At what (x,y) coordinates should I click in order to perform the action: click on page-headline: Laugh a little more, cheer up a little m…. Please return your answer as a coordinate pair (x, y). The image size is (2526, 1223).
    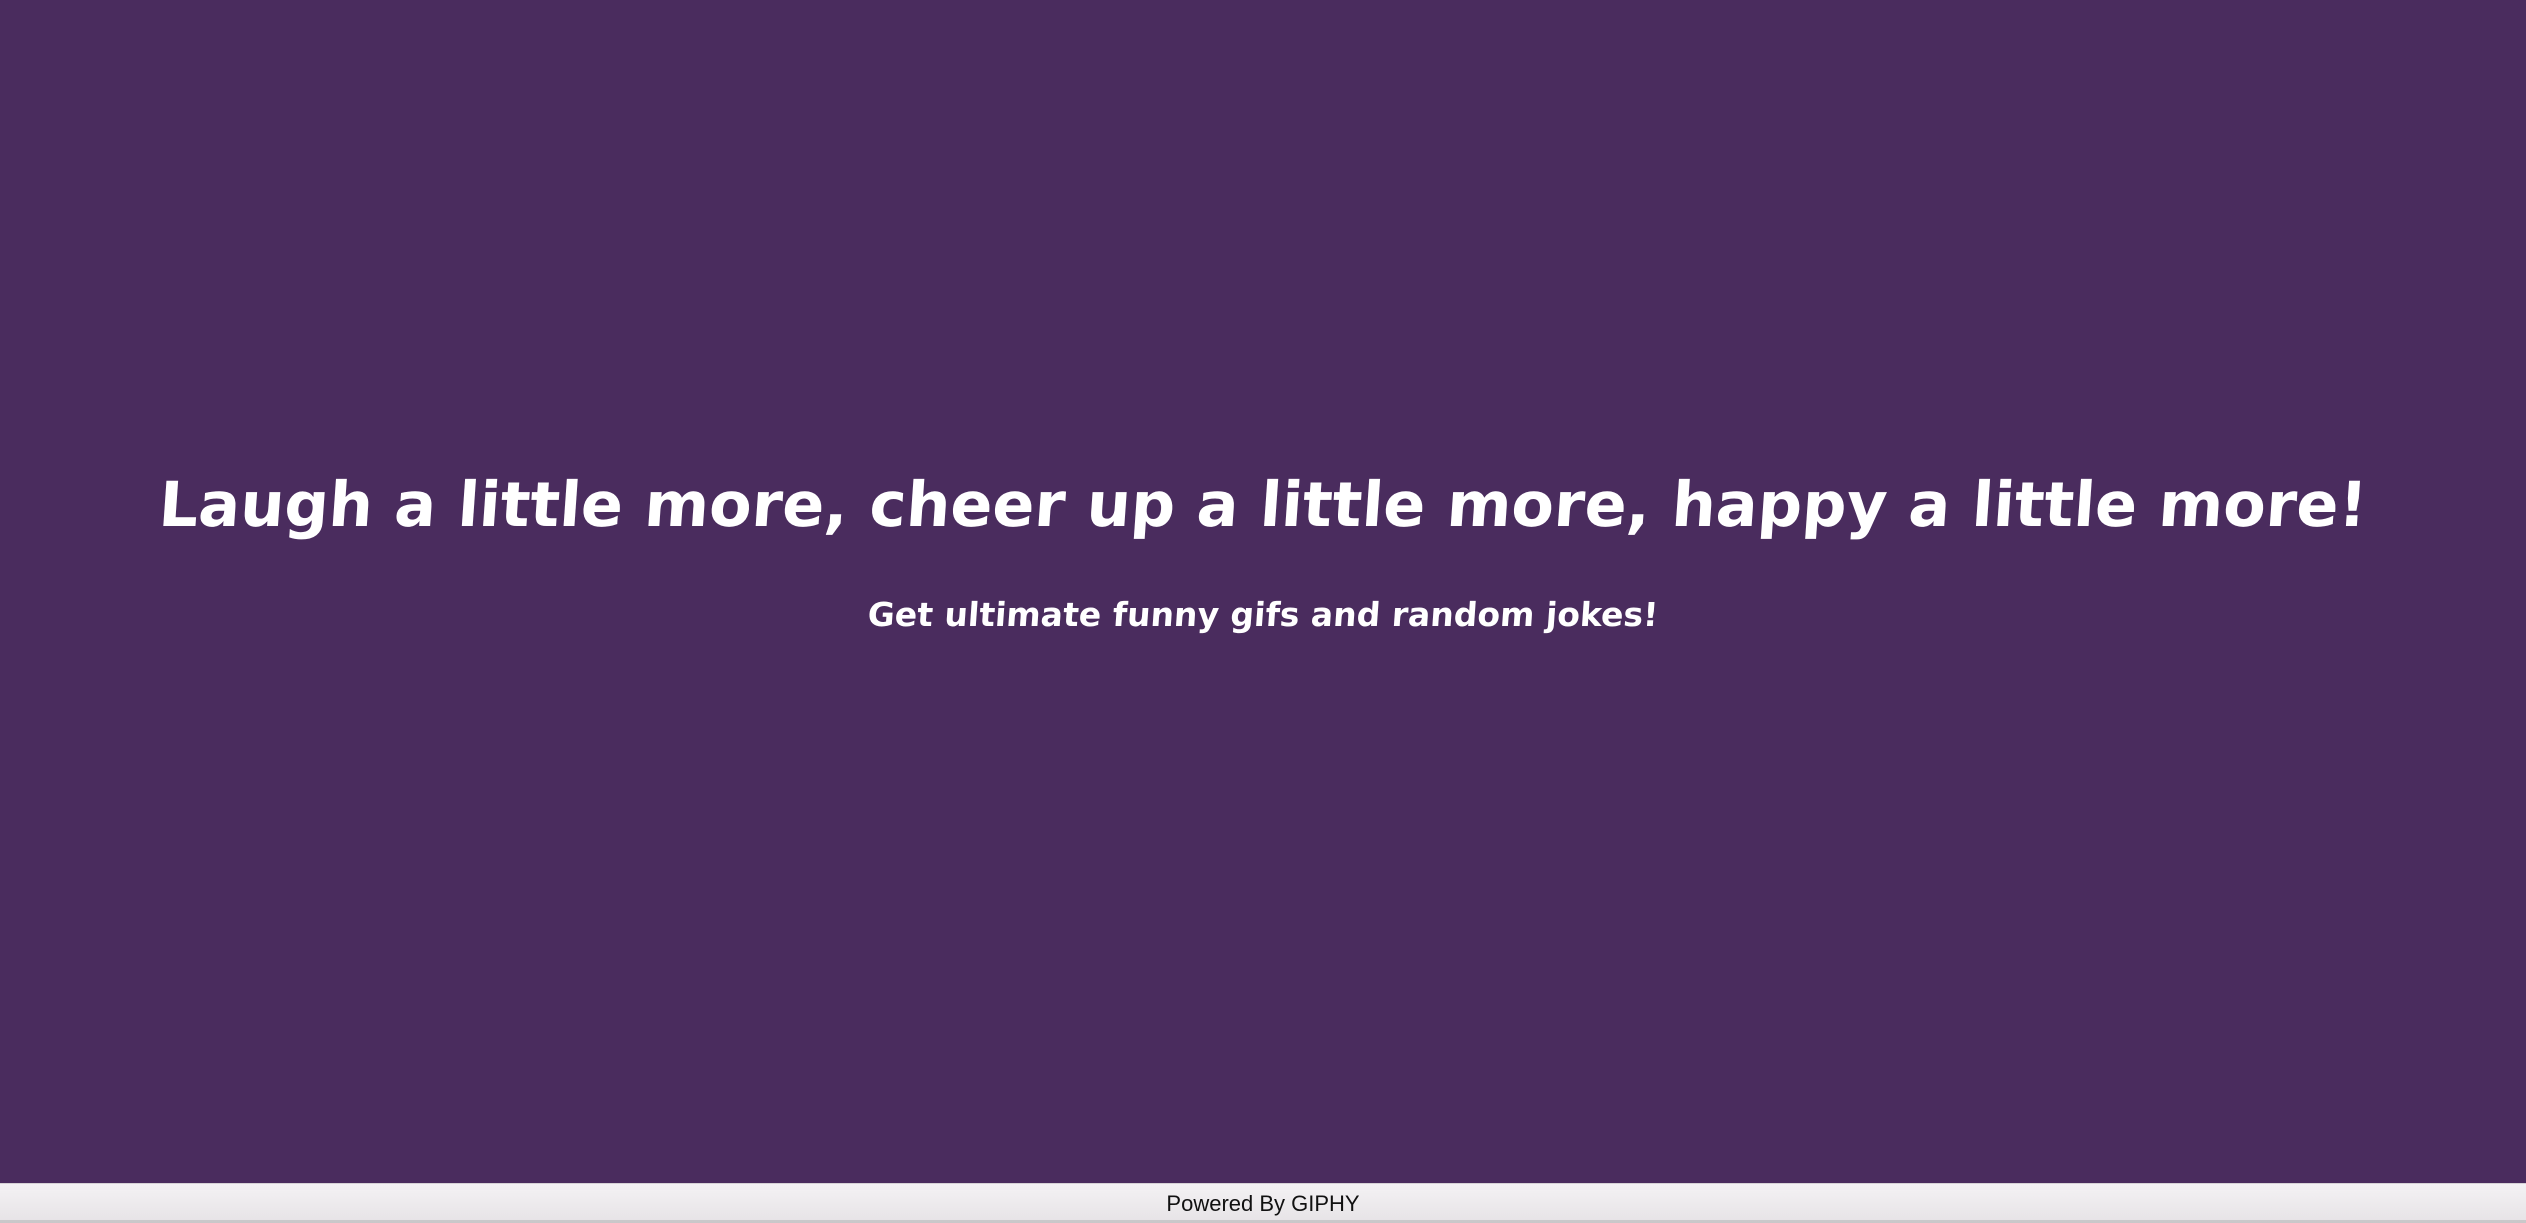
    Looking at the image, I should click on (1263, 504).